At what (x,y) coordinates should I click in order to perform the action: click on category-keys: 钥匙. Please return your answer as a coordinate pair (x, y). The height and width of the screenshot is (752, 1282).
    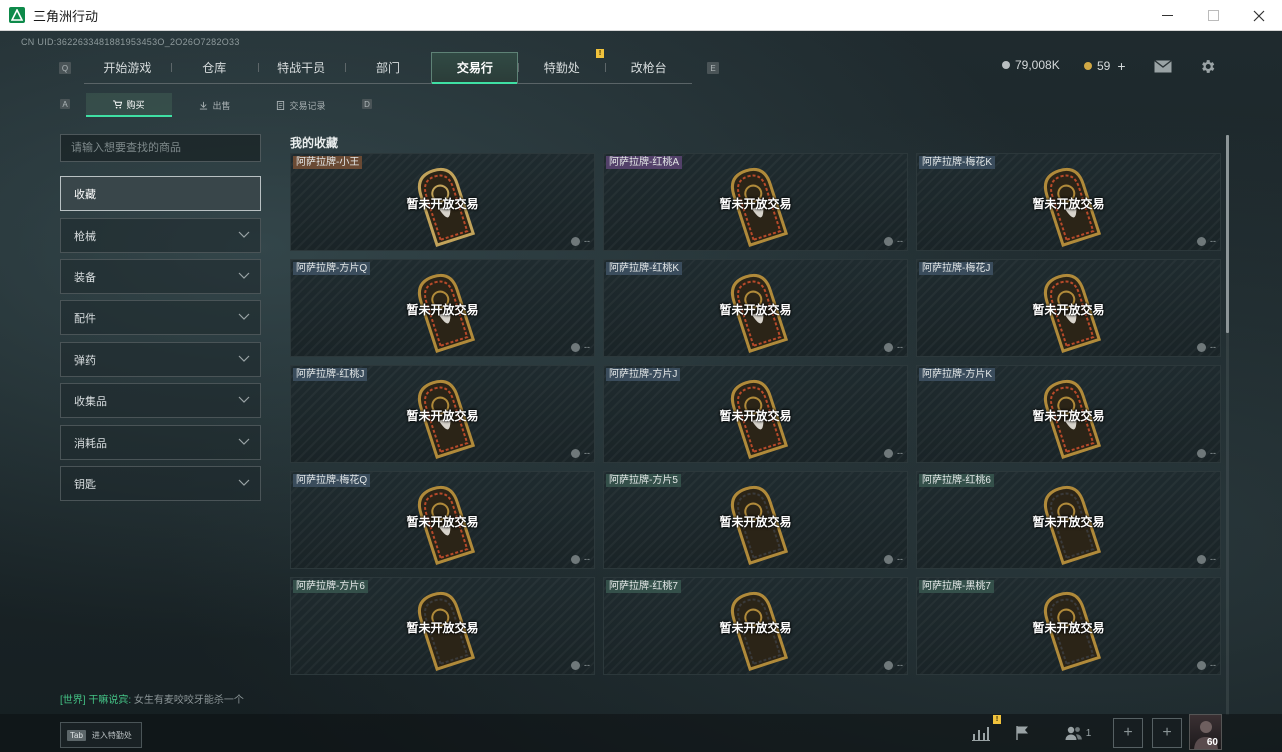
    Looking at the image, I should click on (160, 483).